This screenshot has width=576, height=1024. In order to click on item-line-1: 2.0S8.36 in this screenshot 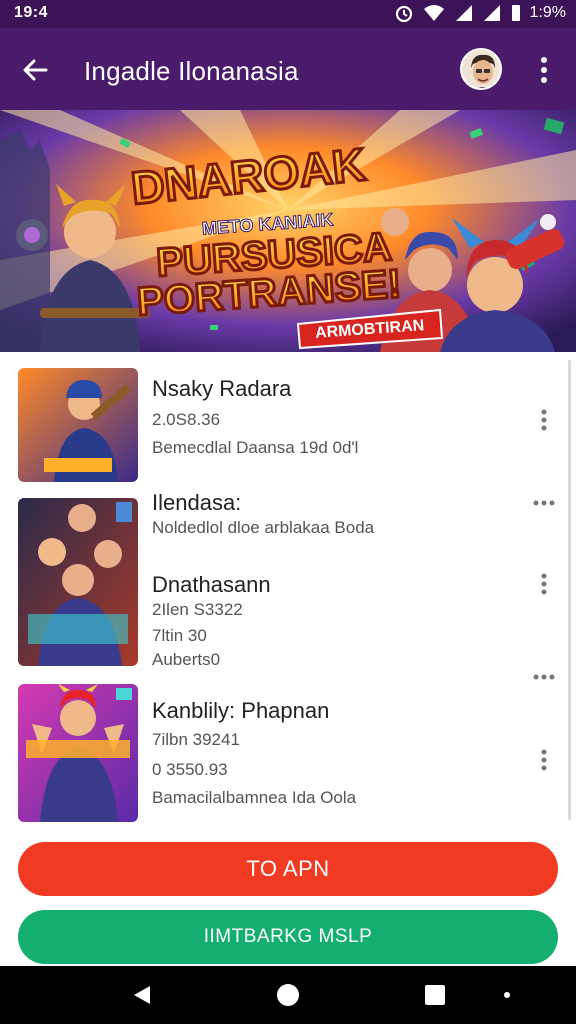, I will do `click(186, 419)`.